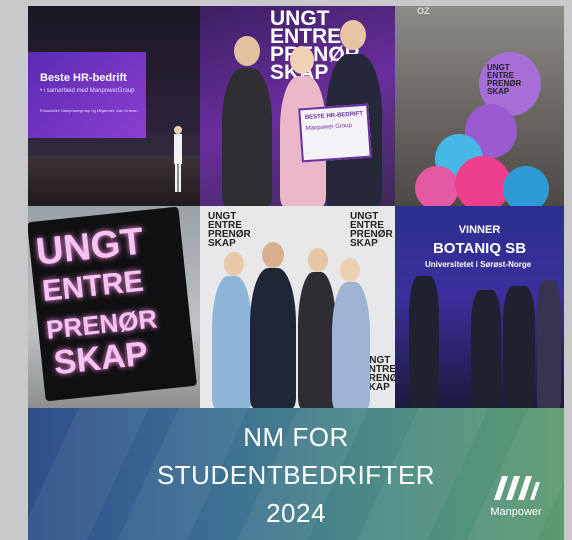  What do you see at coordinates (498, 91) in the screenshot?
I see `balloon-line: SKAP` at bounding box center [498, 91].